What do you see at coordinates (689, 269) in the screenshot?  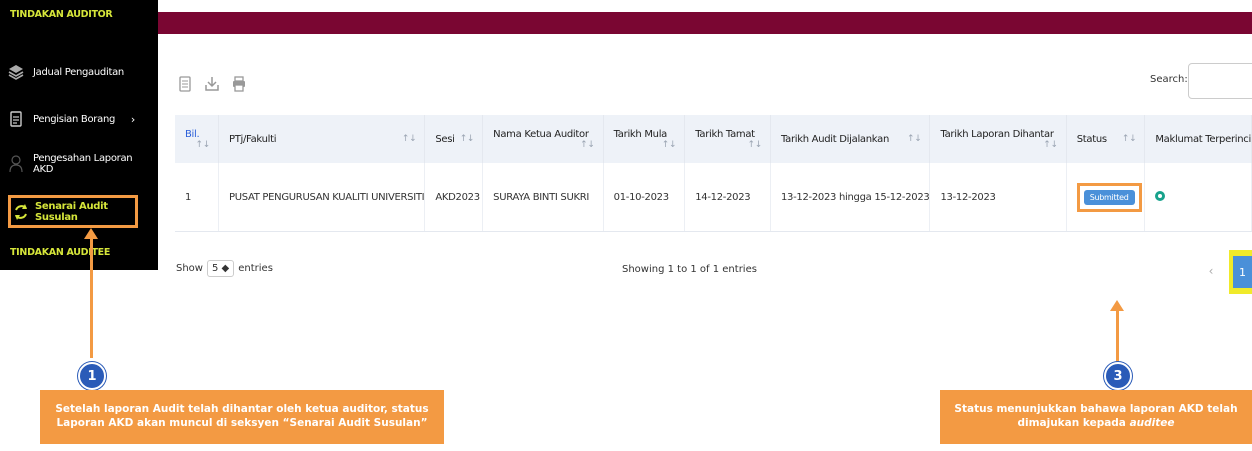 I see `showing-info: Showing 1 to 1 of 1 entries` at bounding box center [689, 269].